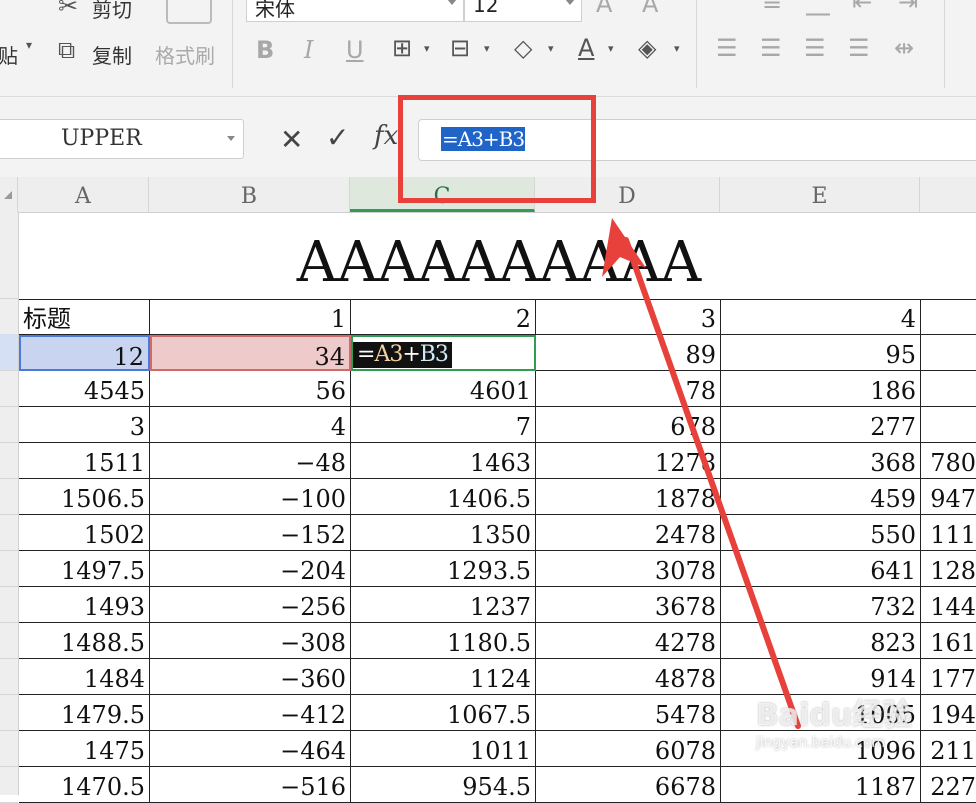  I want to click on arrow-head, so click(624, 247).